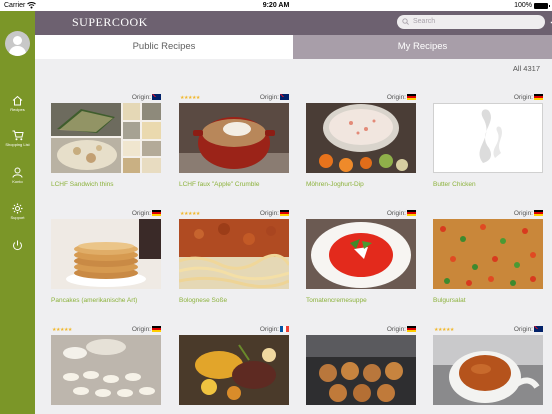 Image resolution: width=552 pixels, height=414 pixels. What do you see at coordinates (523, 5) in the screenshot?
I see `battery-percent: 100%` at bounding box center [523, 5].